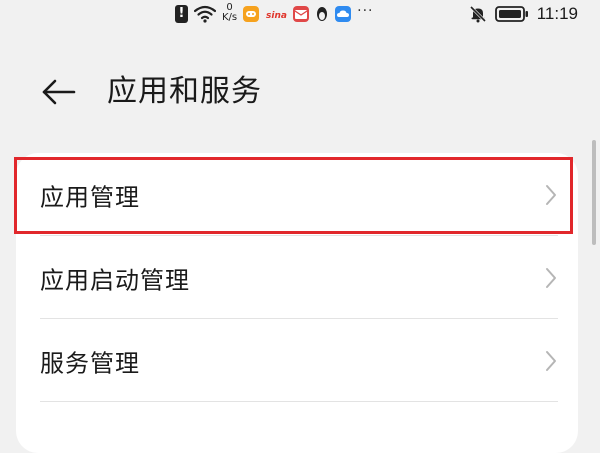  I want to click on sina-label: sina, so click(276, 16).